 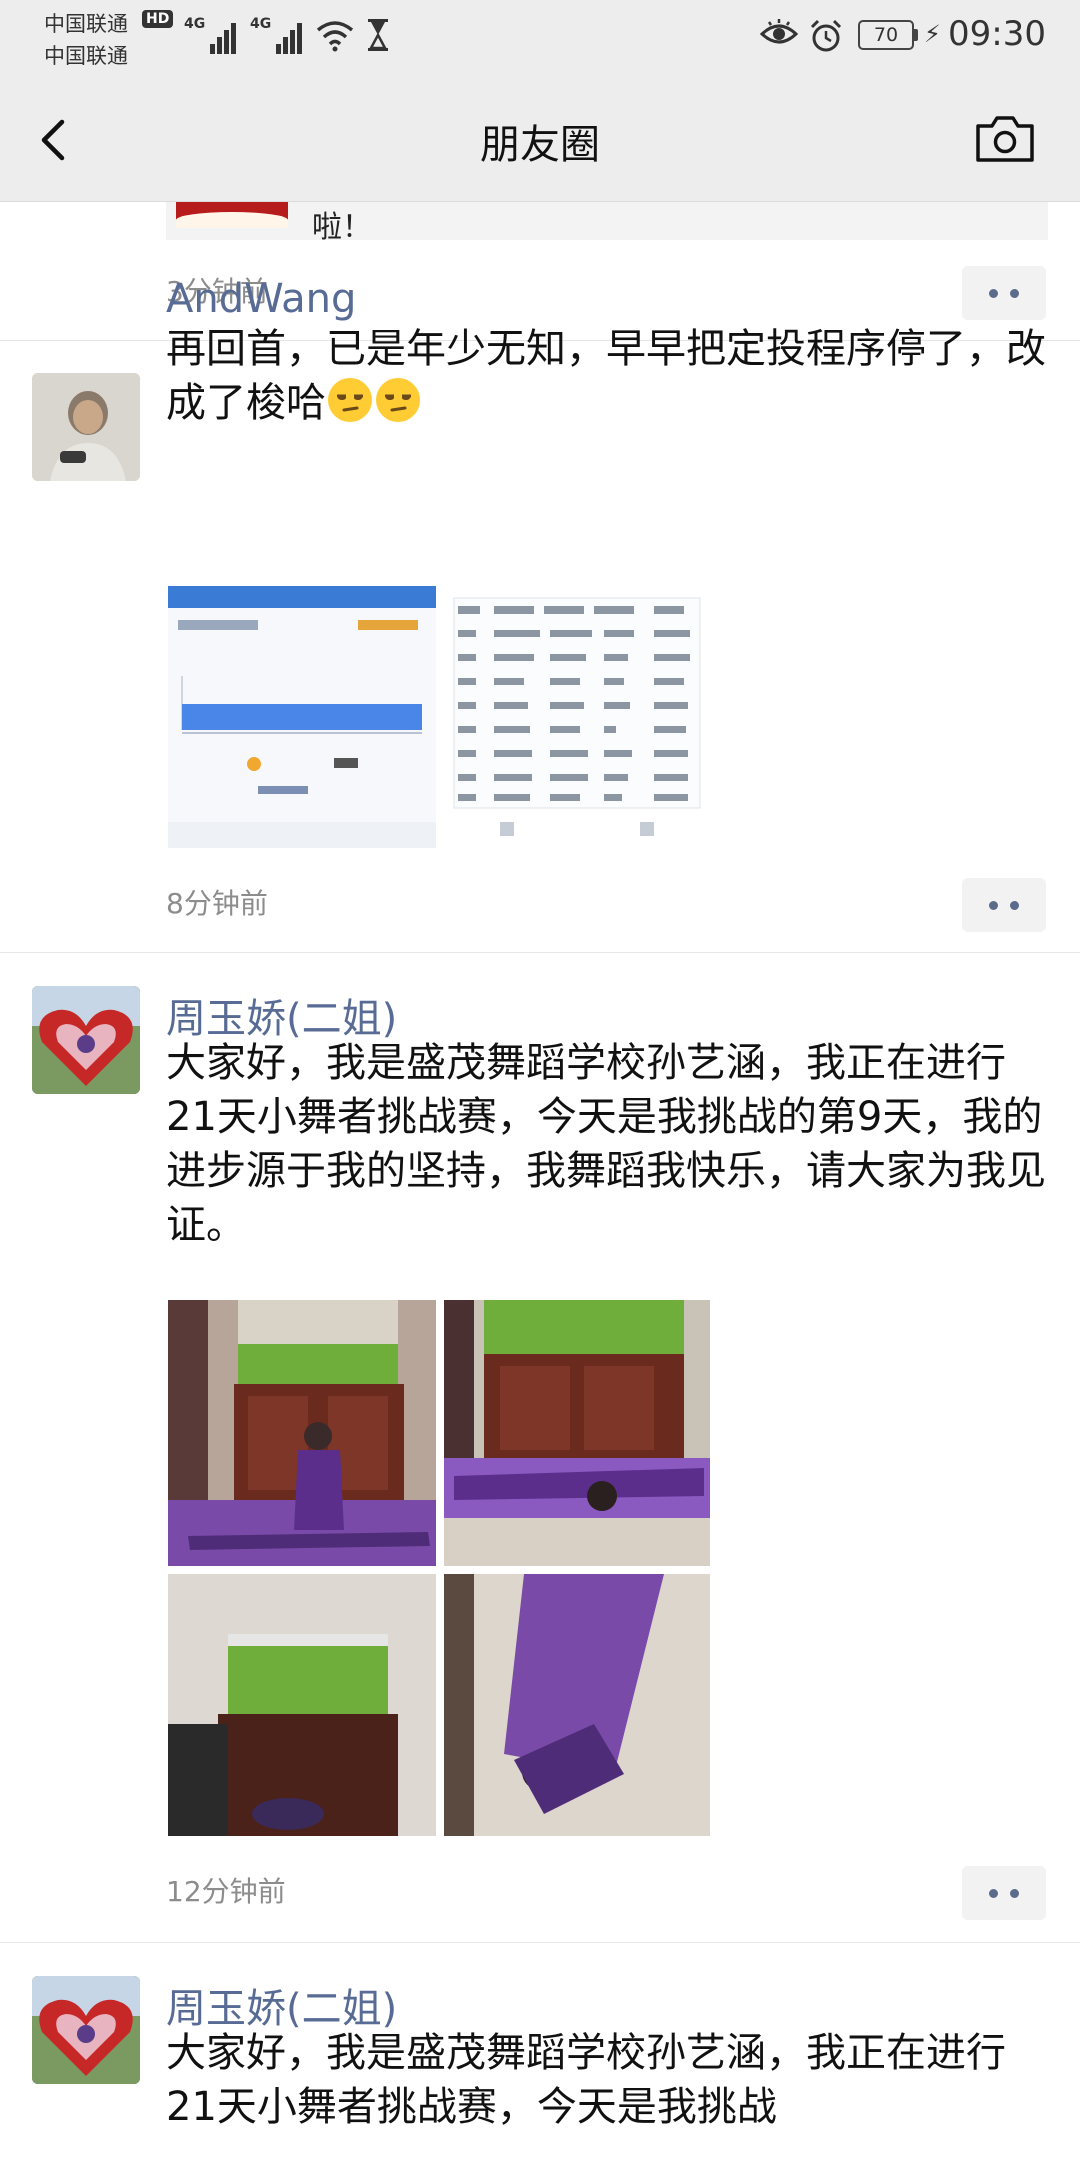 What do you see at coordinates (916, 35) in the screenshot?
I see `battery-tip` at bounding box center [916, 35].